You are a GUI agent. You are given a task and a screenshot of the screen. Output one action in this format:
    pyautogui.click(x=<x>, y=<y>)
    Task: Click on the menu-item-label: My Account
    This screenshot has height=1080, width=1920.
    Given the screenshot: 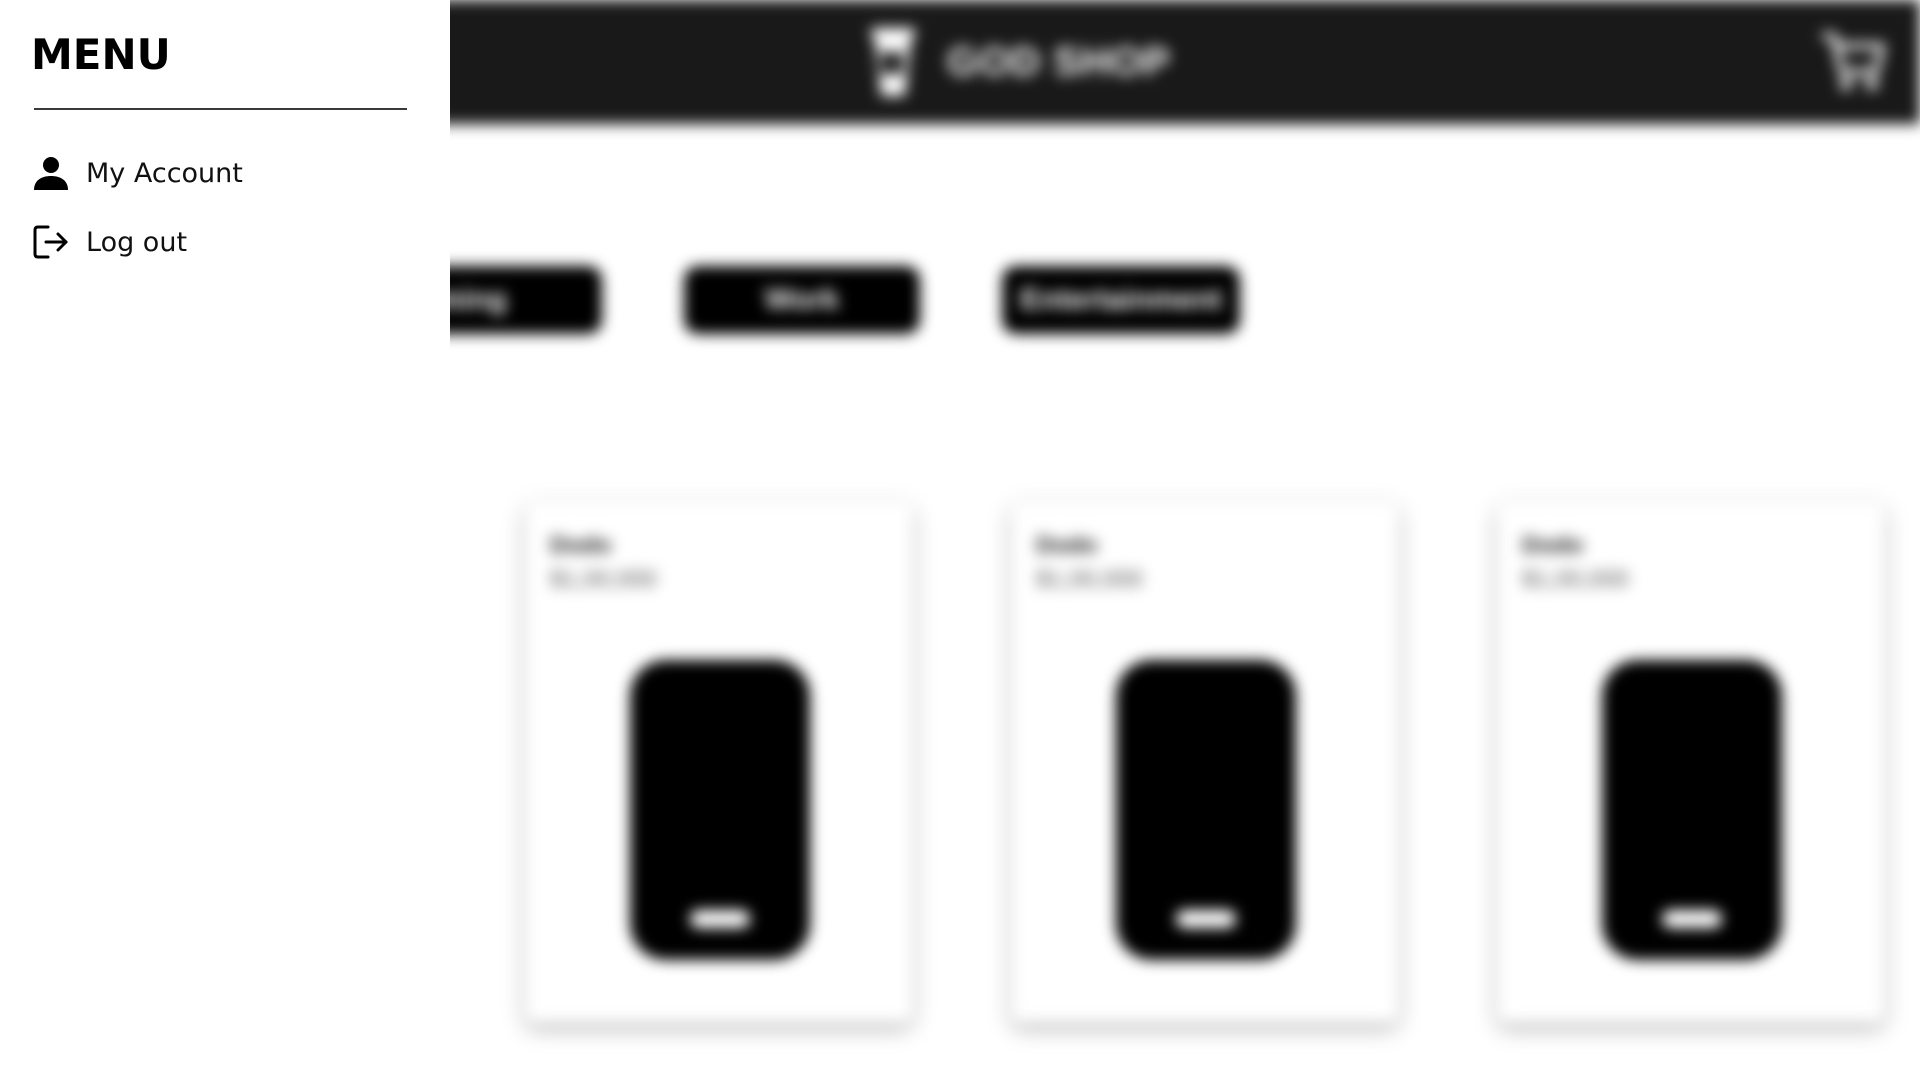 What is the action you would take?
    pyautogui.click(x=164, y=173)
    